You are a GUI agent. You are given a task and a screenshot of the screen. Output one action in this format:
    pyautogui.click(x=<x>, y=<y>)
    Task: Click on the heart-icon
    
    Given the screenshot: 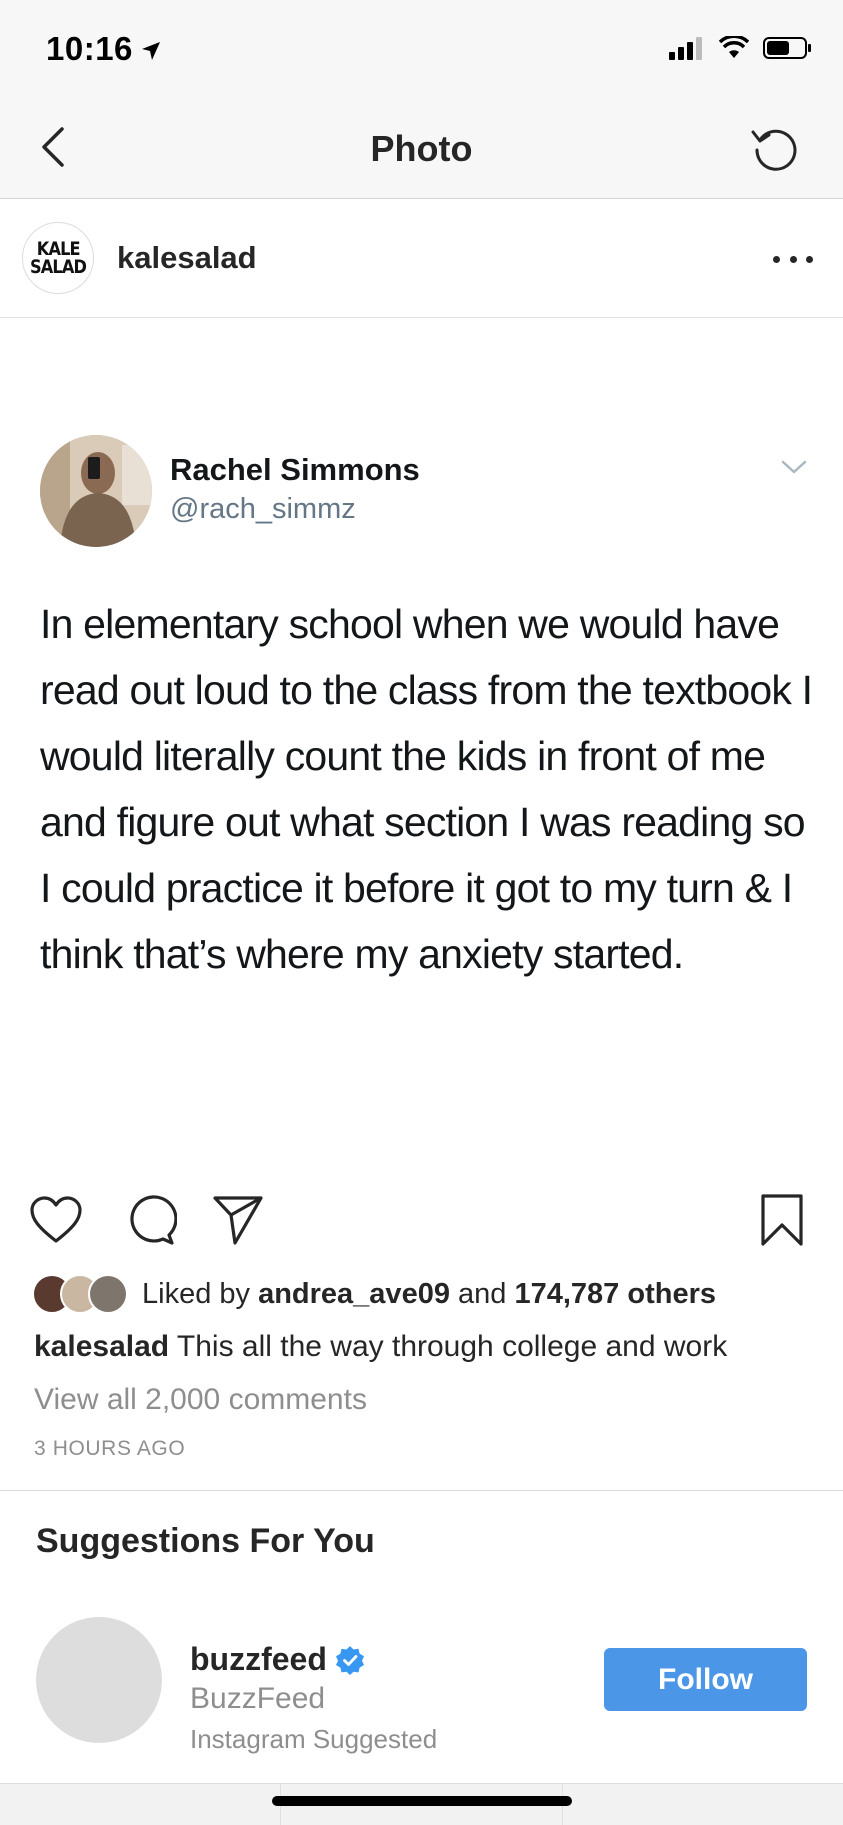 What is the action you would take?
    pyautogui.click(x=56, y=1219)
    